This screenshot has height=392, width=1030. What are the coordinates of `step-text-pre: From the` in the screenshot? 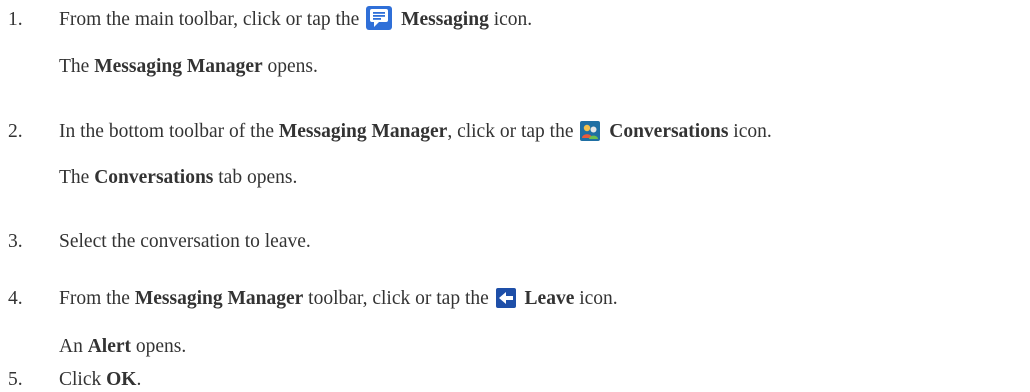 It's located at (94, 298).